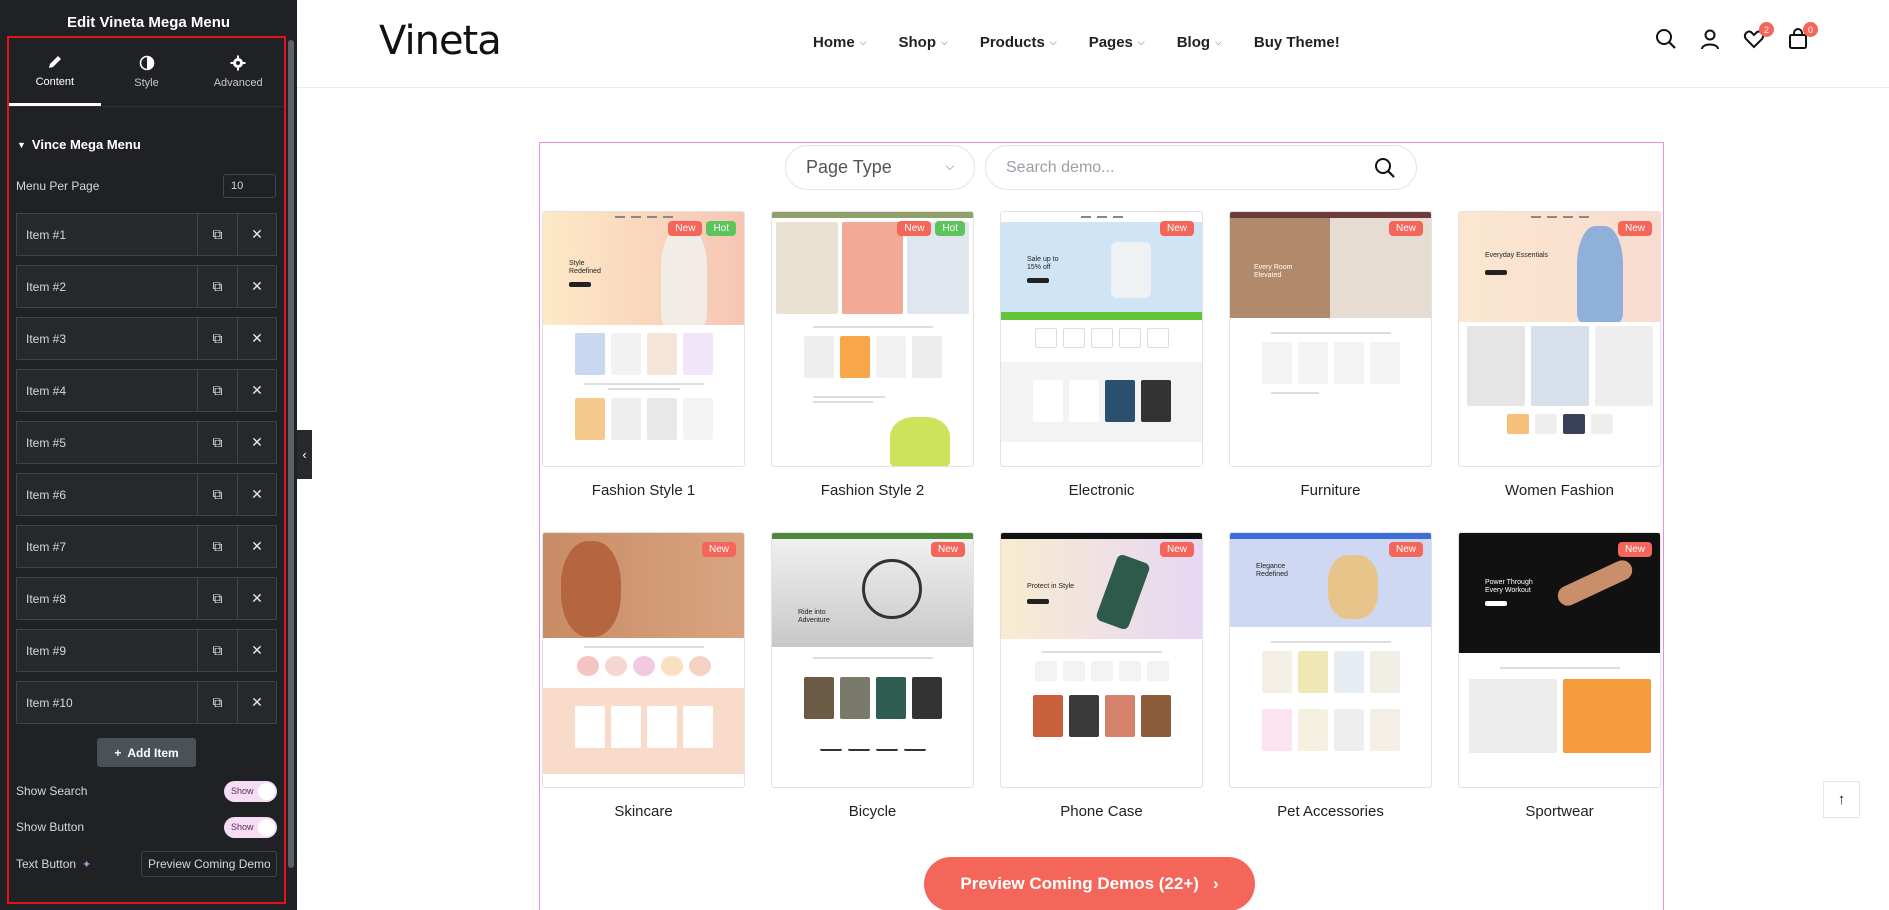  I want to click on preview-demos-button: Preview Coming Demos (22+) ›, so click(1089, 883).